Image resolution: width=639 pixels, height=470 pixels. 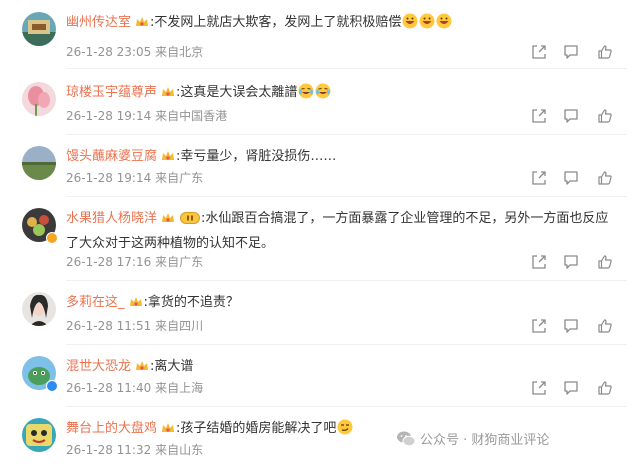 What do you see at coordinates (258, 428) in the screenshot?
I see `comment-text: 孩子结婚的婚房能解决了吧` at bounding box center [258, 428].